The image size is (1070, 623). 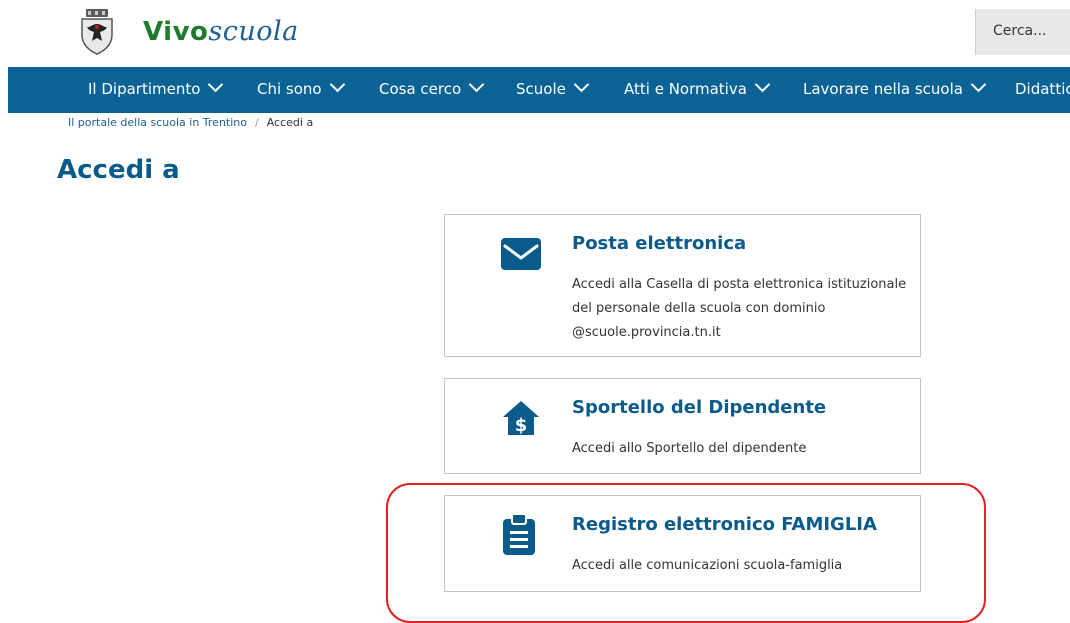 What do you see at coordinates (118, 170) in the screenshot?
I see `page-title: Accedi a` at bounding box center [118, 170].